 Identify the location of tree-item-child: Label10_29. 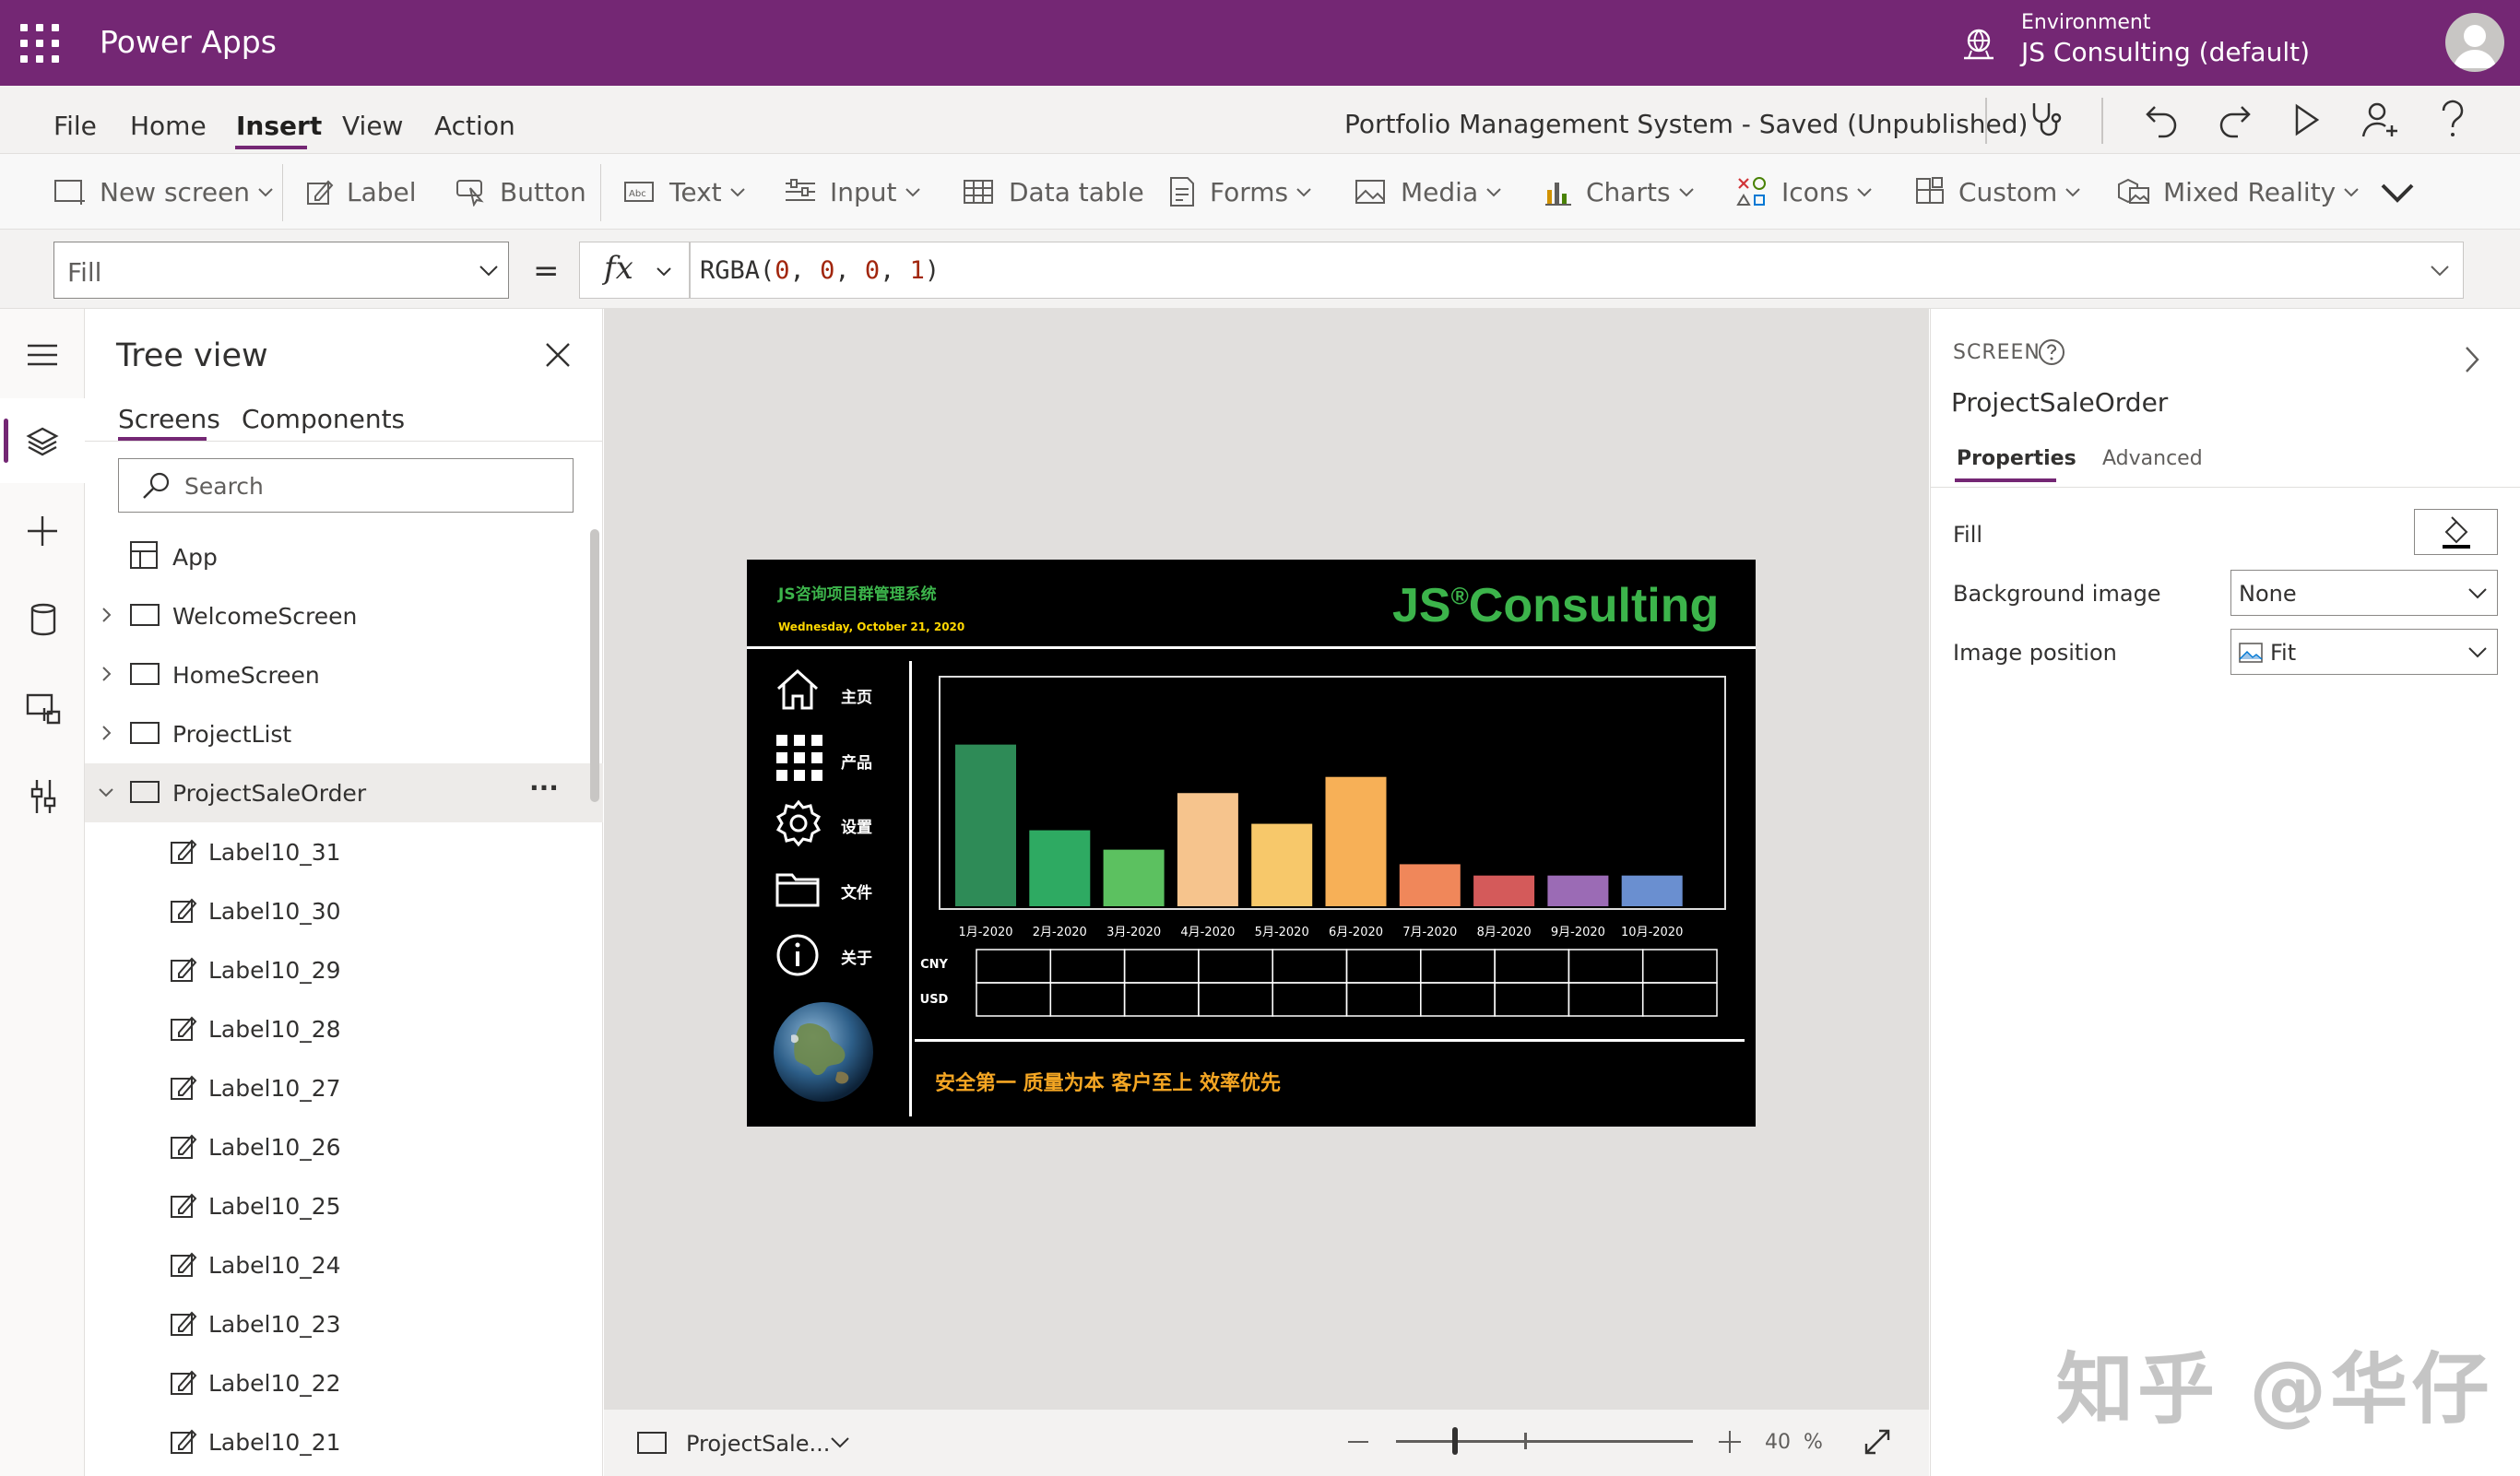
(344, 970).